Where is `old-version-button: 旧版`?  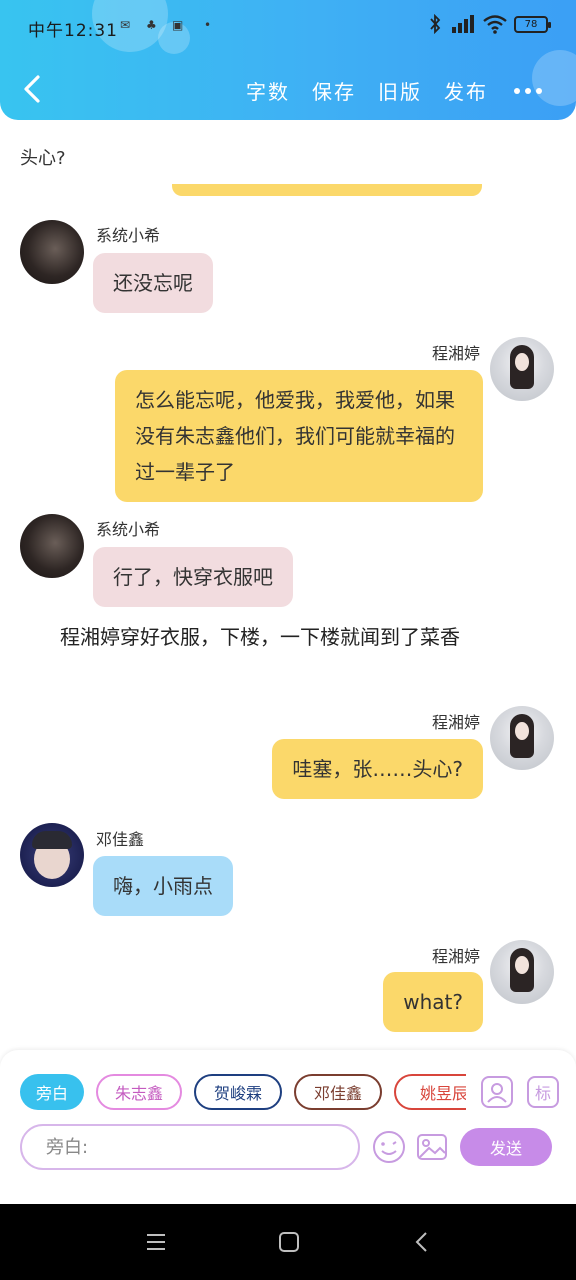 old-version-button: 旧版 is located at coordinates (400, 90).